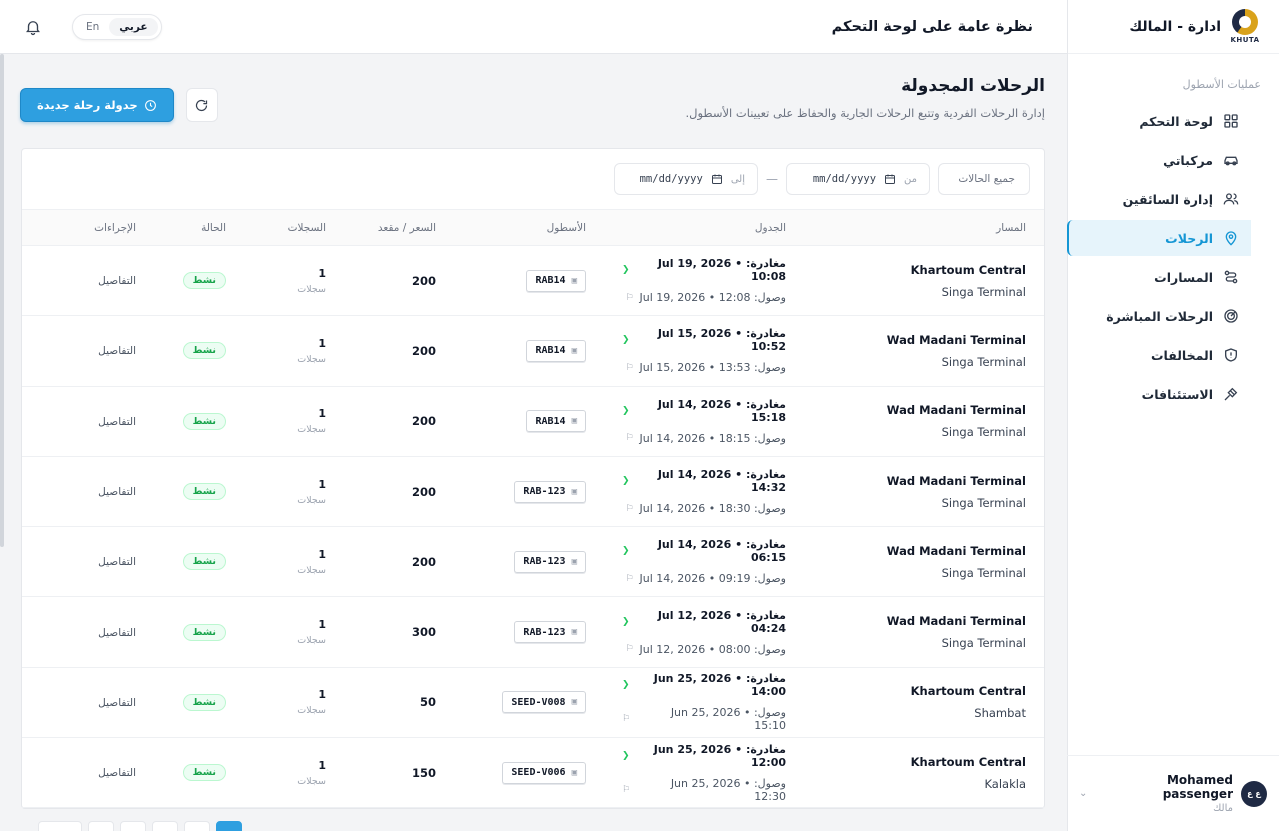 The image size is (1279, 831). Describe the element at coordinates (1159, 355) in the screenshot. I see `sidebar-item-violations: المخالفات` at that location.